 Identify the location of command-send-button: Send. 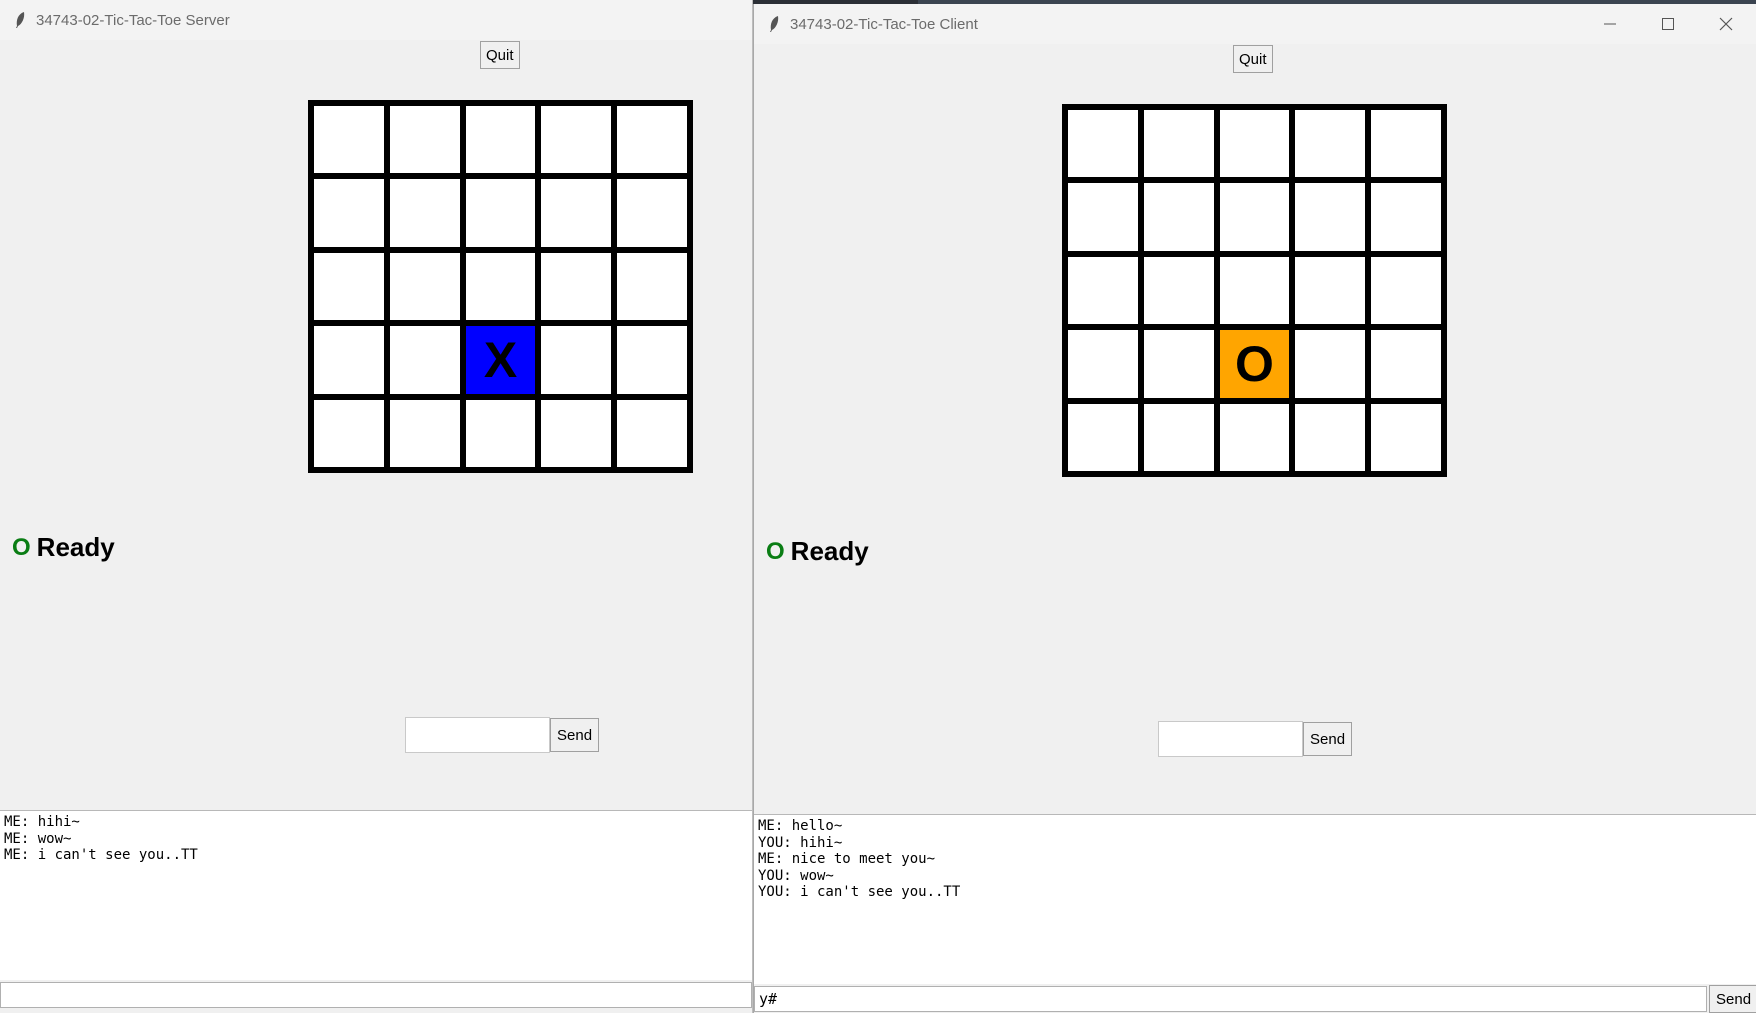
(1732, 999).